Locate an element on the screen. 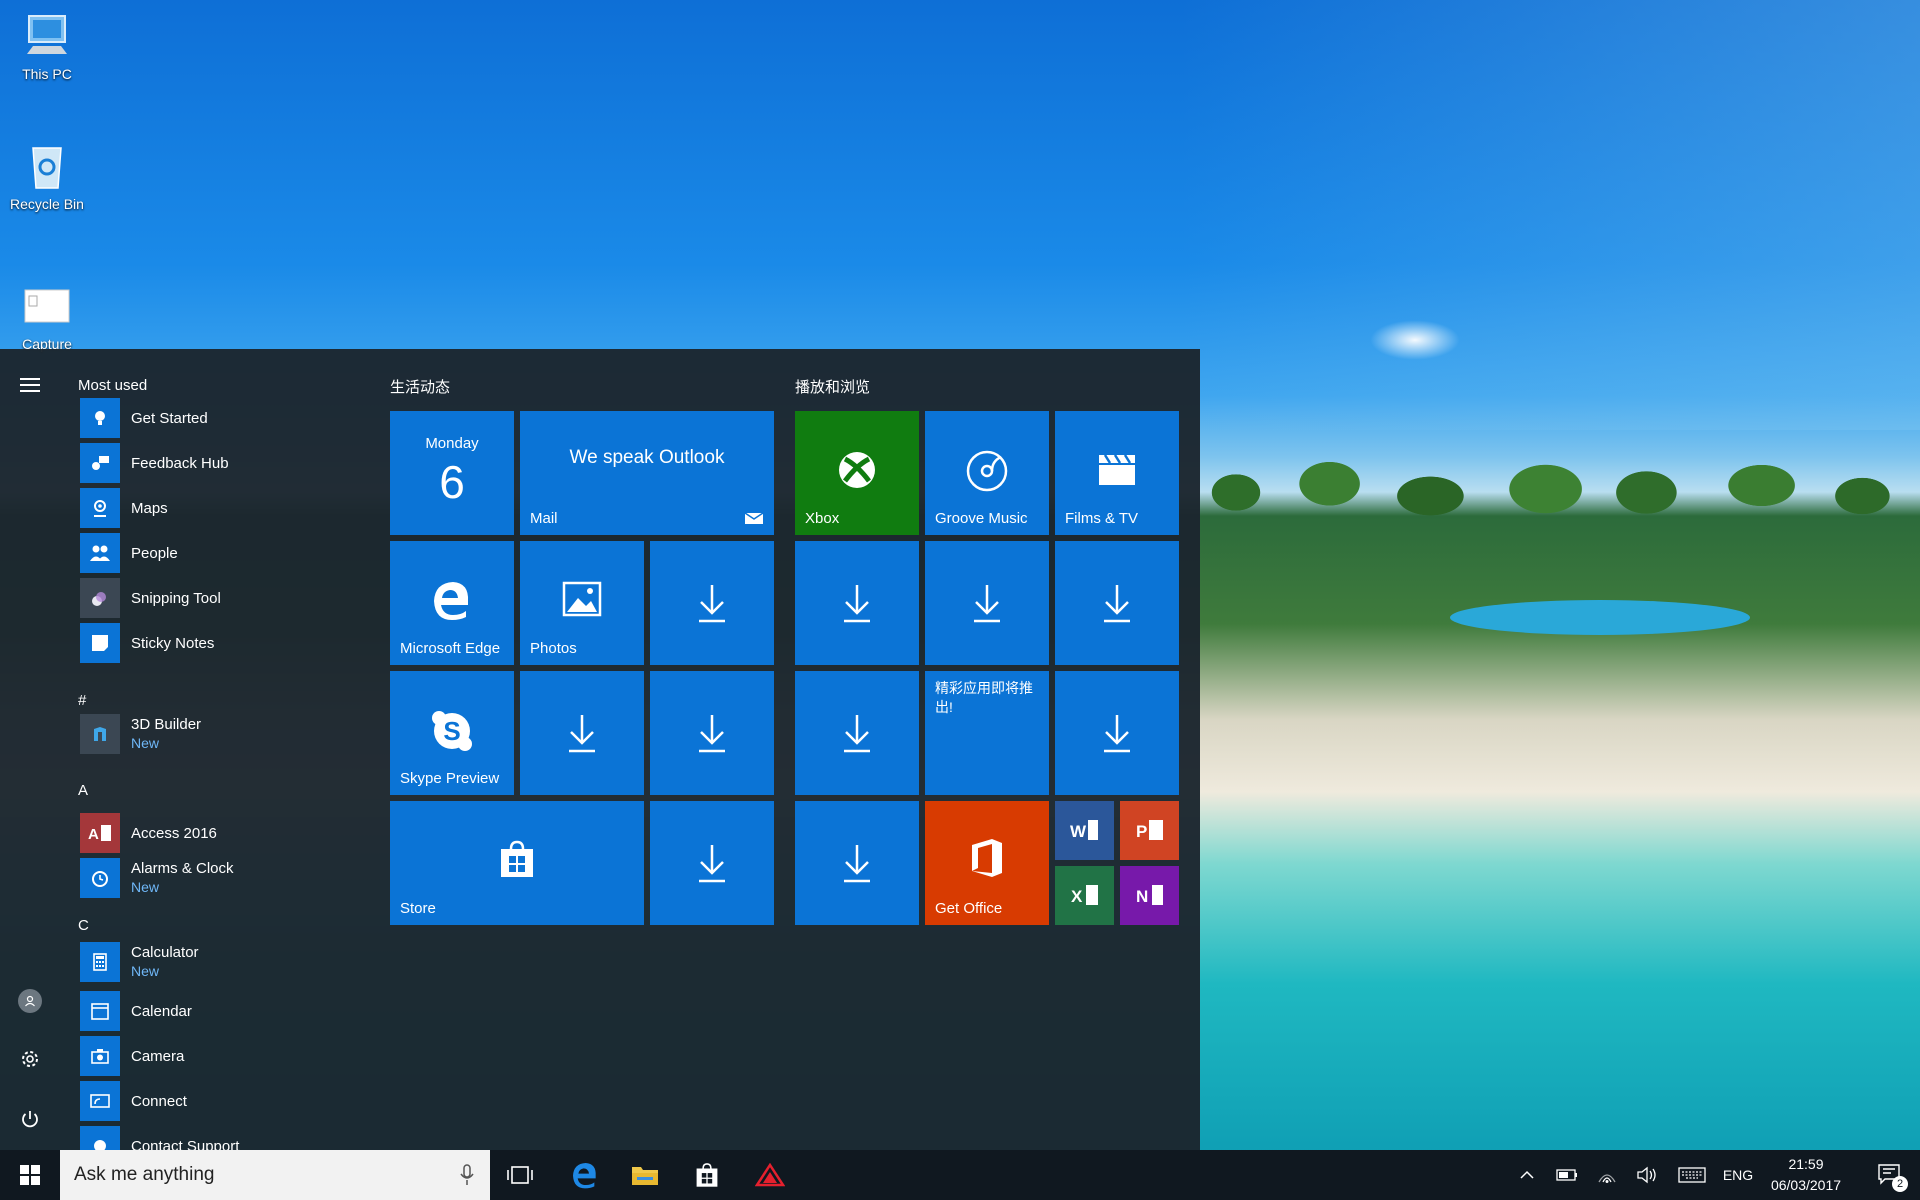 This screenshot has height=1200, width=1920. app-sticky-notes: Sticky Notes is located at coordinates (225, 643).